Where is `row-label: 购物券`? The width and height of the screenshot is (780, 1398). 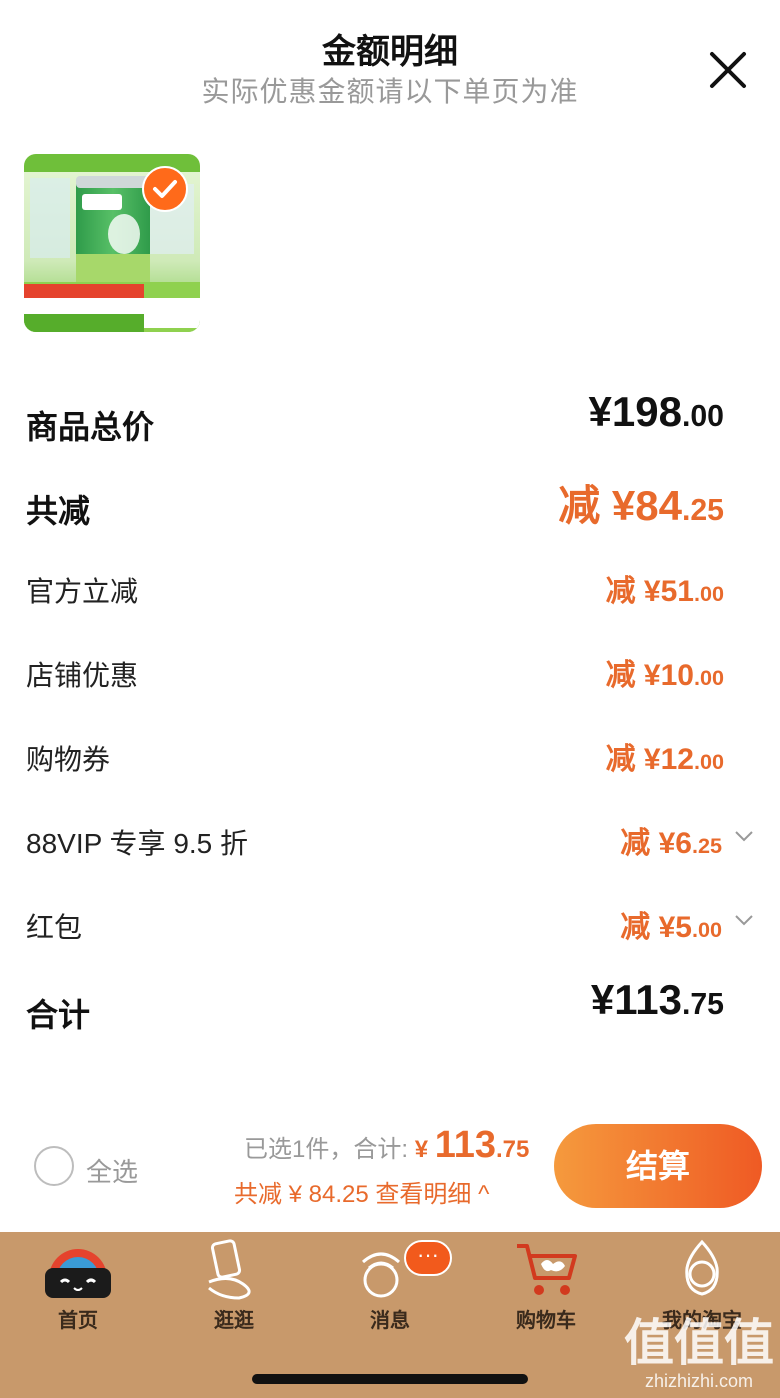 row-label: 购物券 is located at coordinates (68, 759).